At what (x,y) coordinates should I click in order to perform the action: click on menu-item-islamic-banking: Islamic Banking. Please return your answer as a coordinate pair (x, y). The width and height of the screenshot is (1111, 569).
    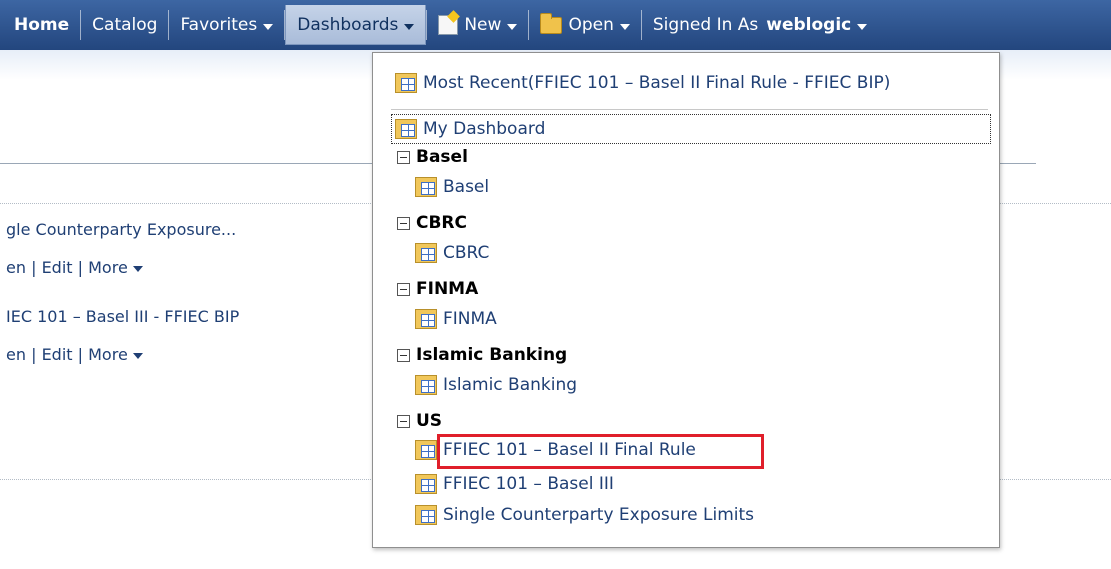
    Looking at the image, I should click on (496, 385).